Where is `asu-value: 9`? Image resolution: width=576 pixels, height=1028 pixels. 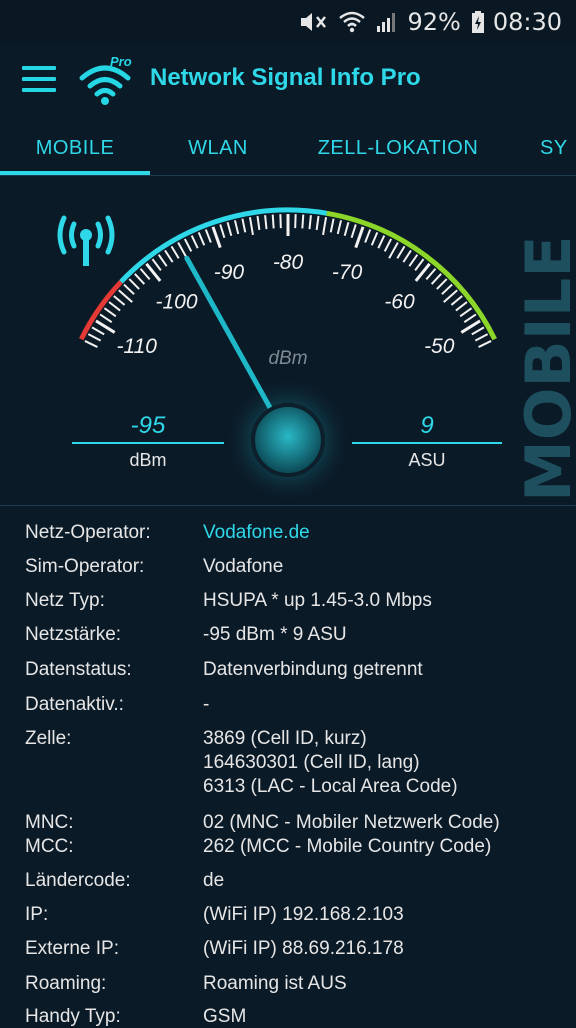
asu-value: 9 is located at coordinates (427, 426).